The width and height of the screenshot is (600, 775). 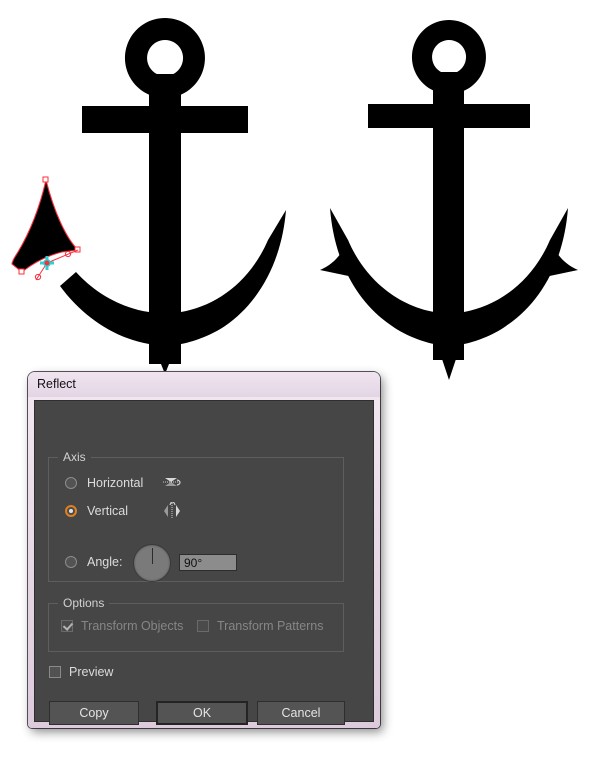 I want to click on checkbox-label-preview: Preview, so click(x=91, y=672).